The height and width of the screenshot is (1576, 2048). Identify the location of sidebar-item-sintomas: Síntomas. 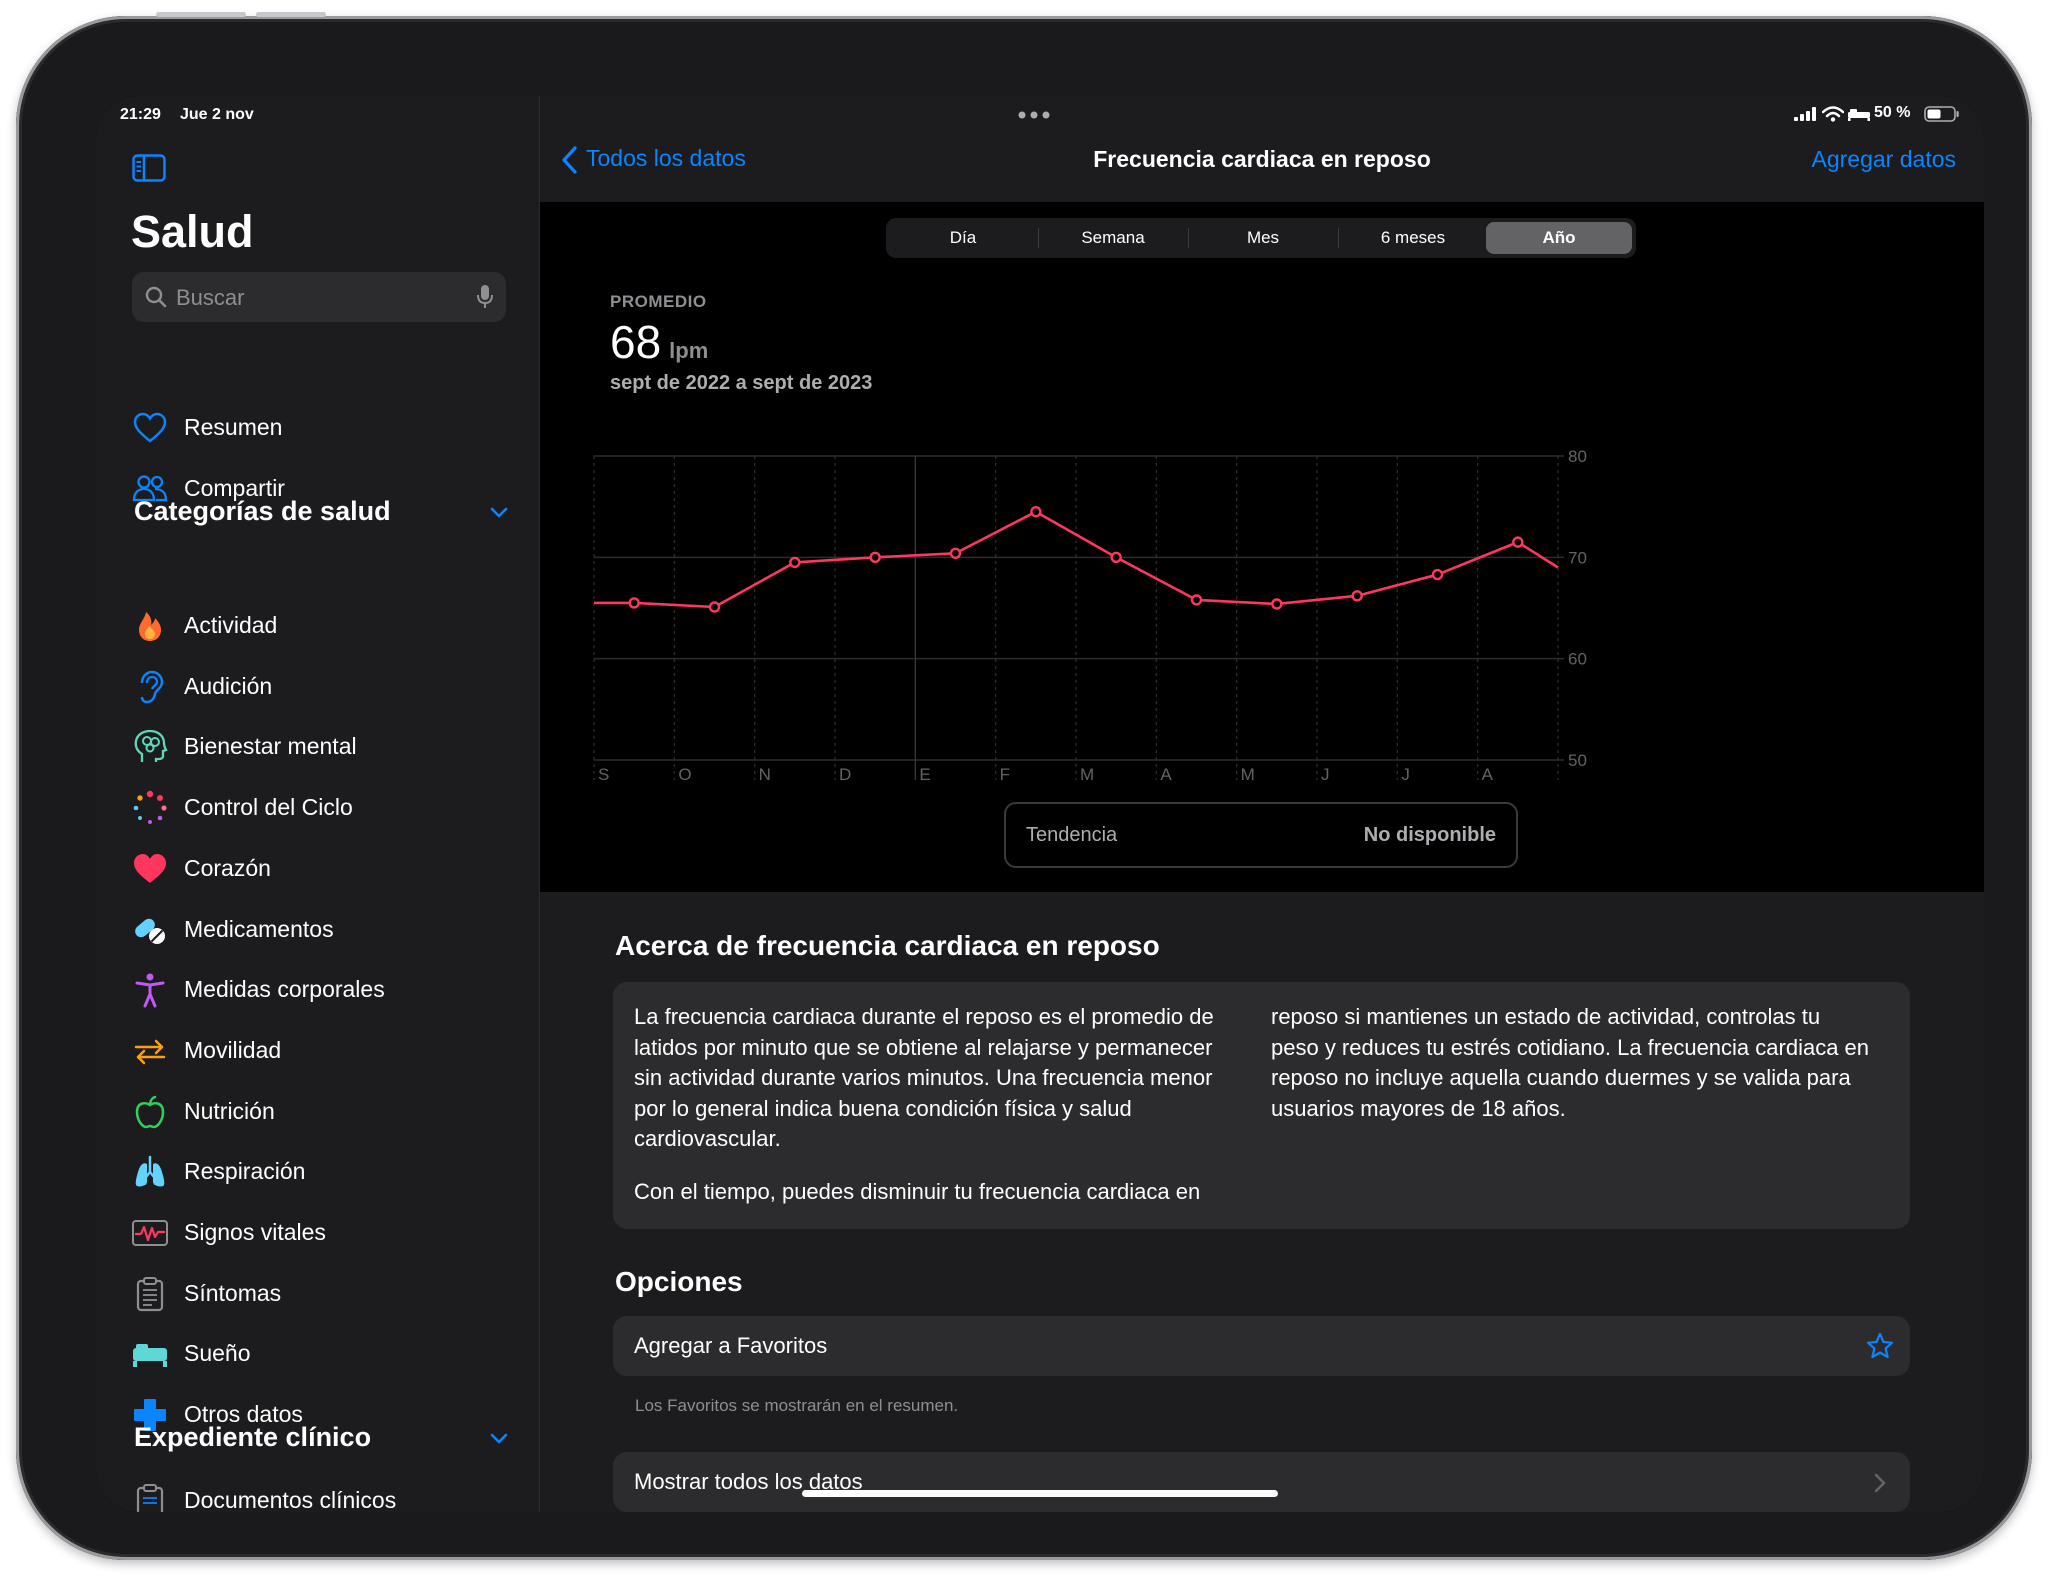
(322, 1294).